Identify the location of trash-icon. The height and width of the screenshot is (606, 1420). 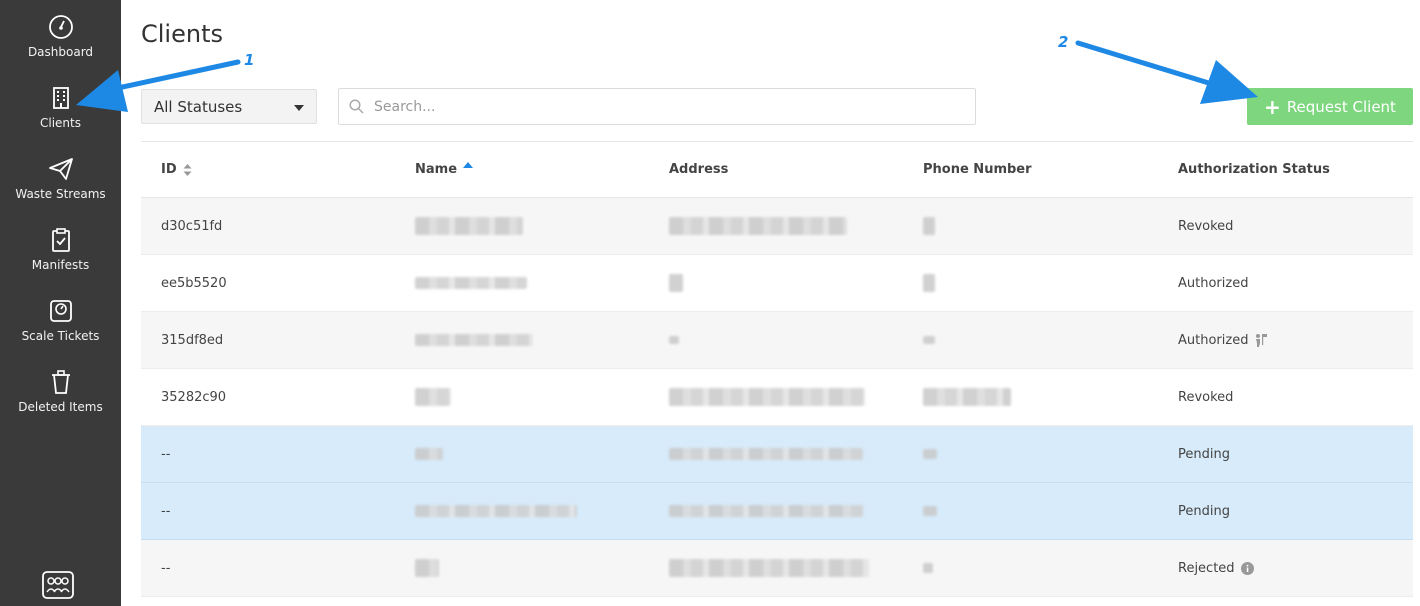
(60, 382).